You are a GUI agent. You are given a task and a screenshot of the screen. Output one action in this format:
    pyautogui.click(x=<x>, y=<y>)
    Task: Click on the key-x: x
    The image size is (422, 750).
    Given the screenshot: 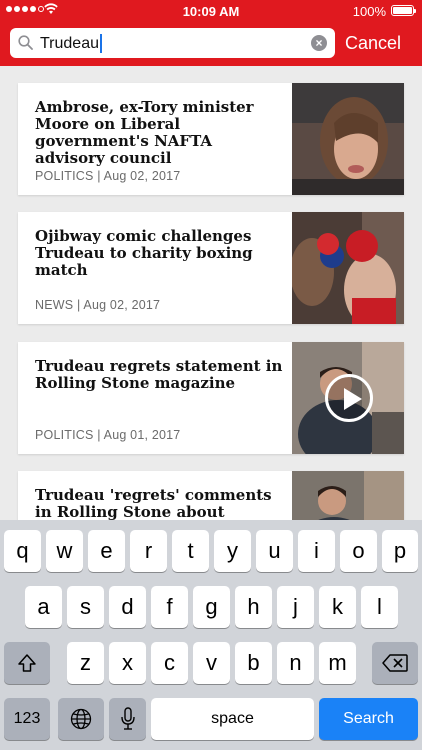 What is the action you would take?
    pyautogui.click(x=127, y=663)
    